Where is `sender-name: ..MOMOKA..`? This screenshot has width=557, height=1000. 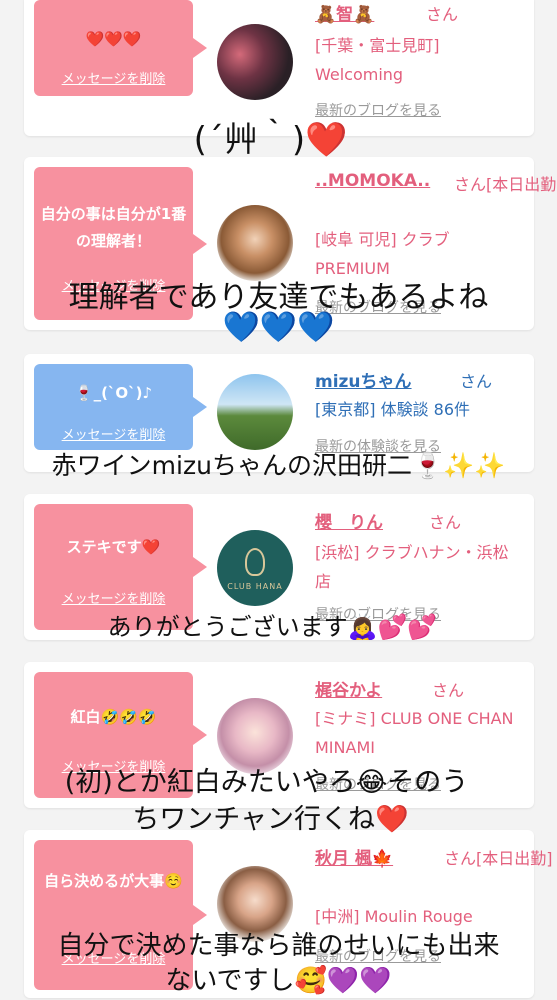
sender-name: ..MOMOKA.. is located at coordinates (372, 181).